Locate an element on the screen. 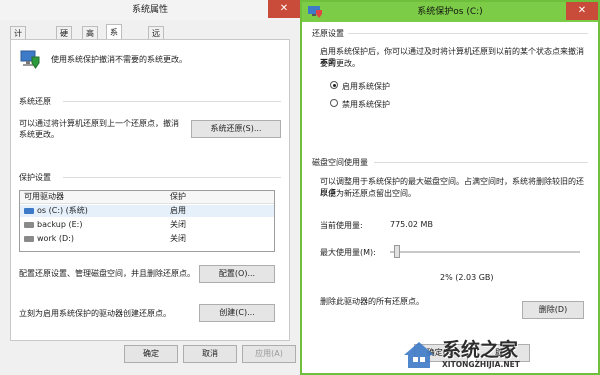 The image size is (600, 375). delete-button: 删除(D) is located at coordinates (553, 310).